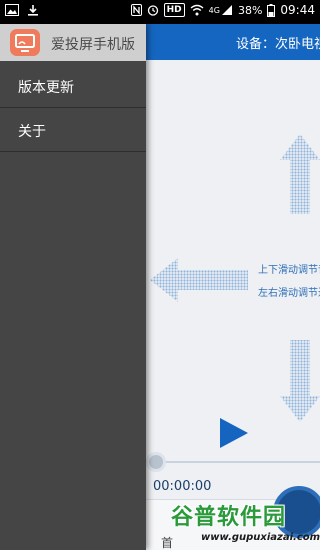 This screenshot has width=320, height=550. What do you see at coordinates (260, 537) in the screenshot?
I see `watermark-url: www.gupuxiazai.com` at bounding box center [260, 537].